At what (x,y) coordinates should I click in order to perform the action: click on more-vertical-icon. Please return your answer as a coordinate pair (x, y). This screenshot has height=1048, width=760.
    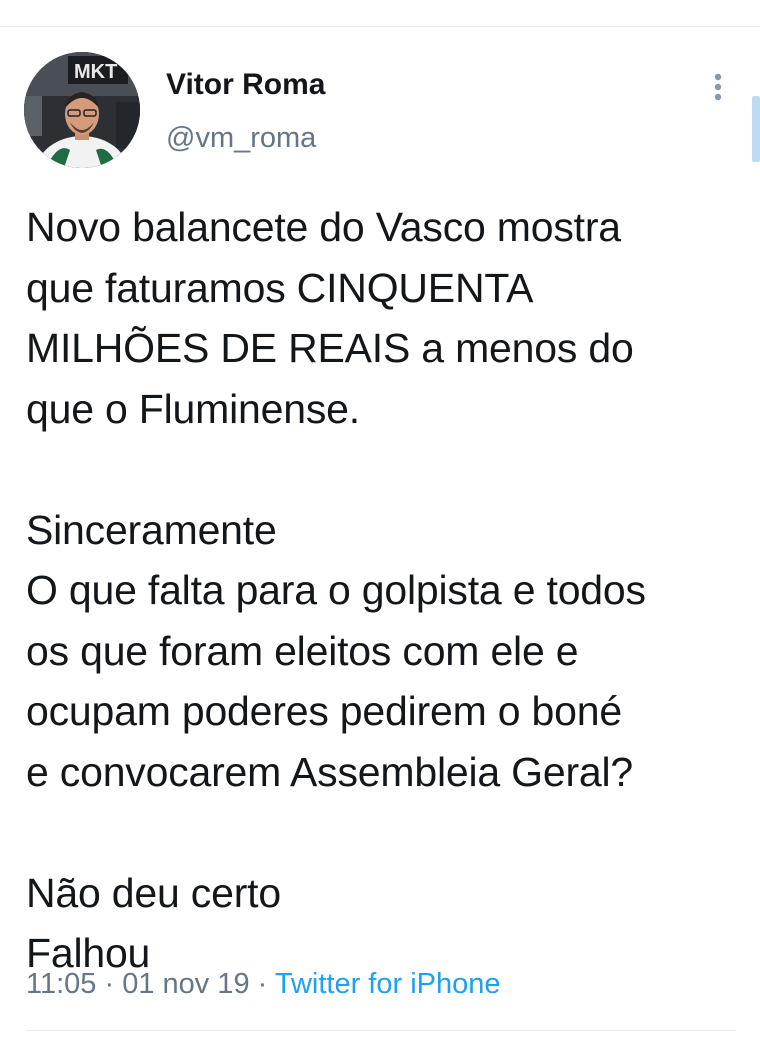
    Looking at the image, I should click on (718, 88).